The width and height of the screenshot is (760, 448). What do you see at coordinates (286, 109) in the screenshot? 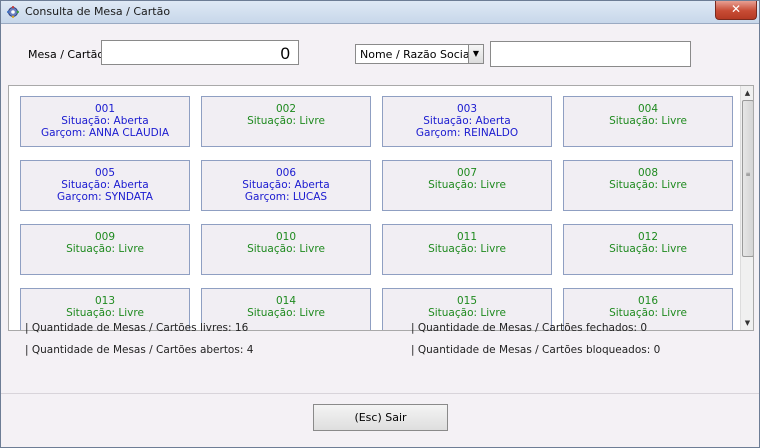
I see `table-number: 002` at bounding box center [286, 109].